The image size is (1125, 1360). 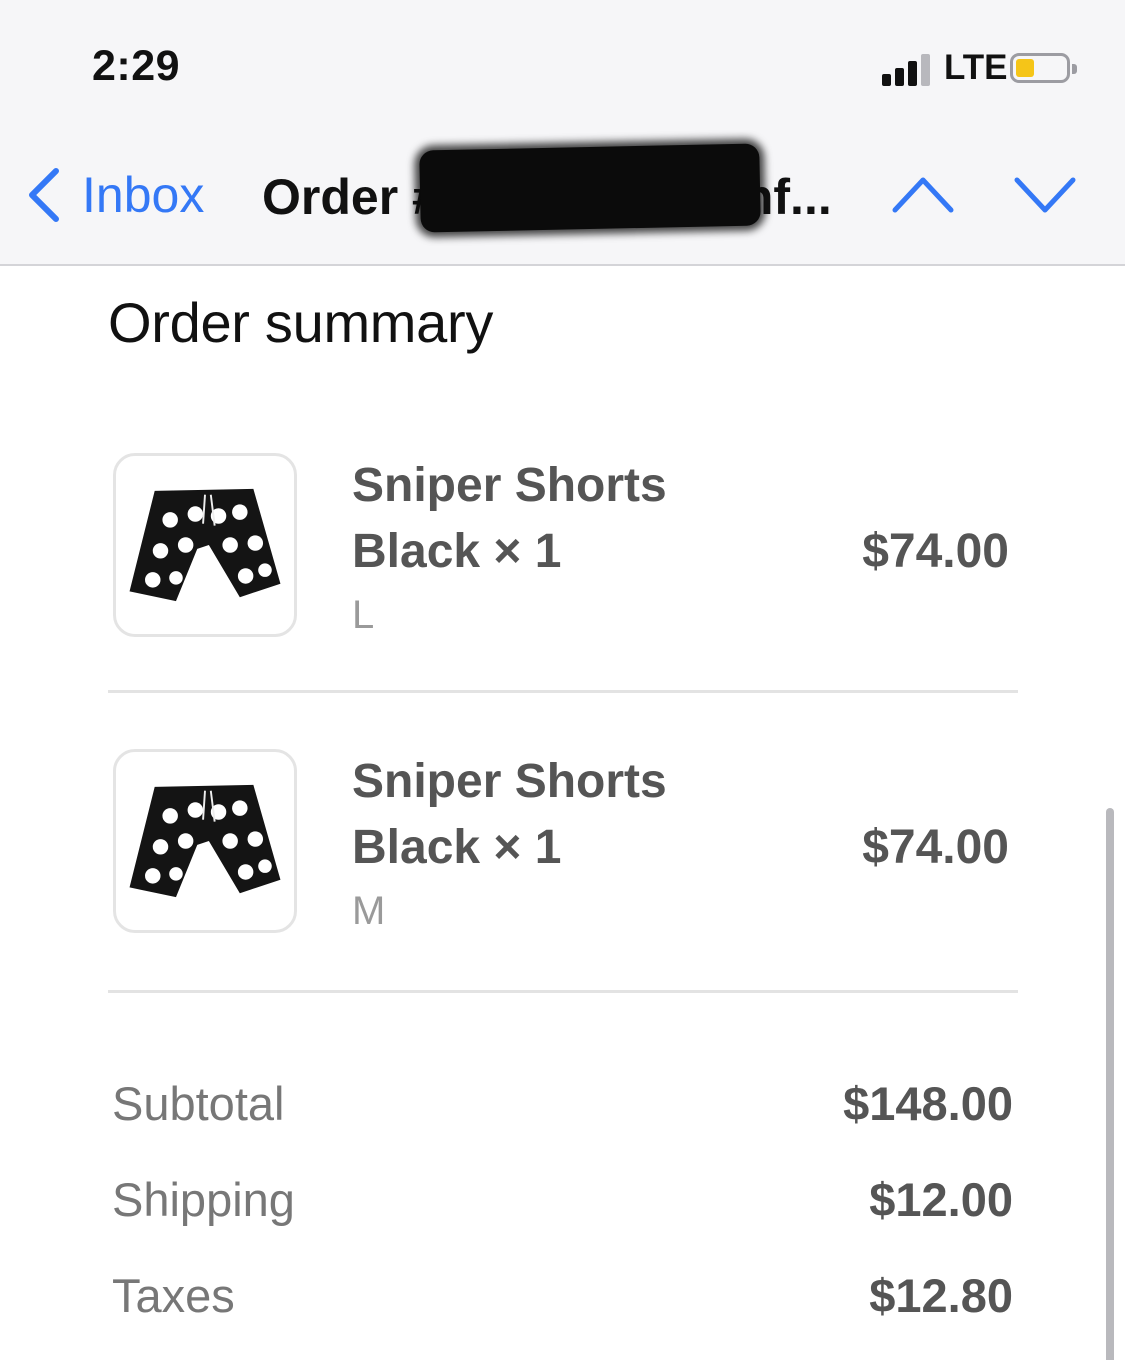 What do you see at coordinates (562, 1104) in the screenshot?
I see `subtotal-row: Subtotal $148.00` at bounding box center [562, 1104].